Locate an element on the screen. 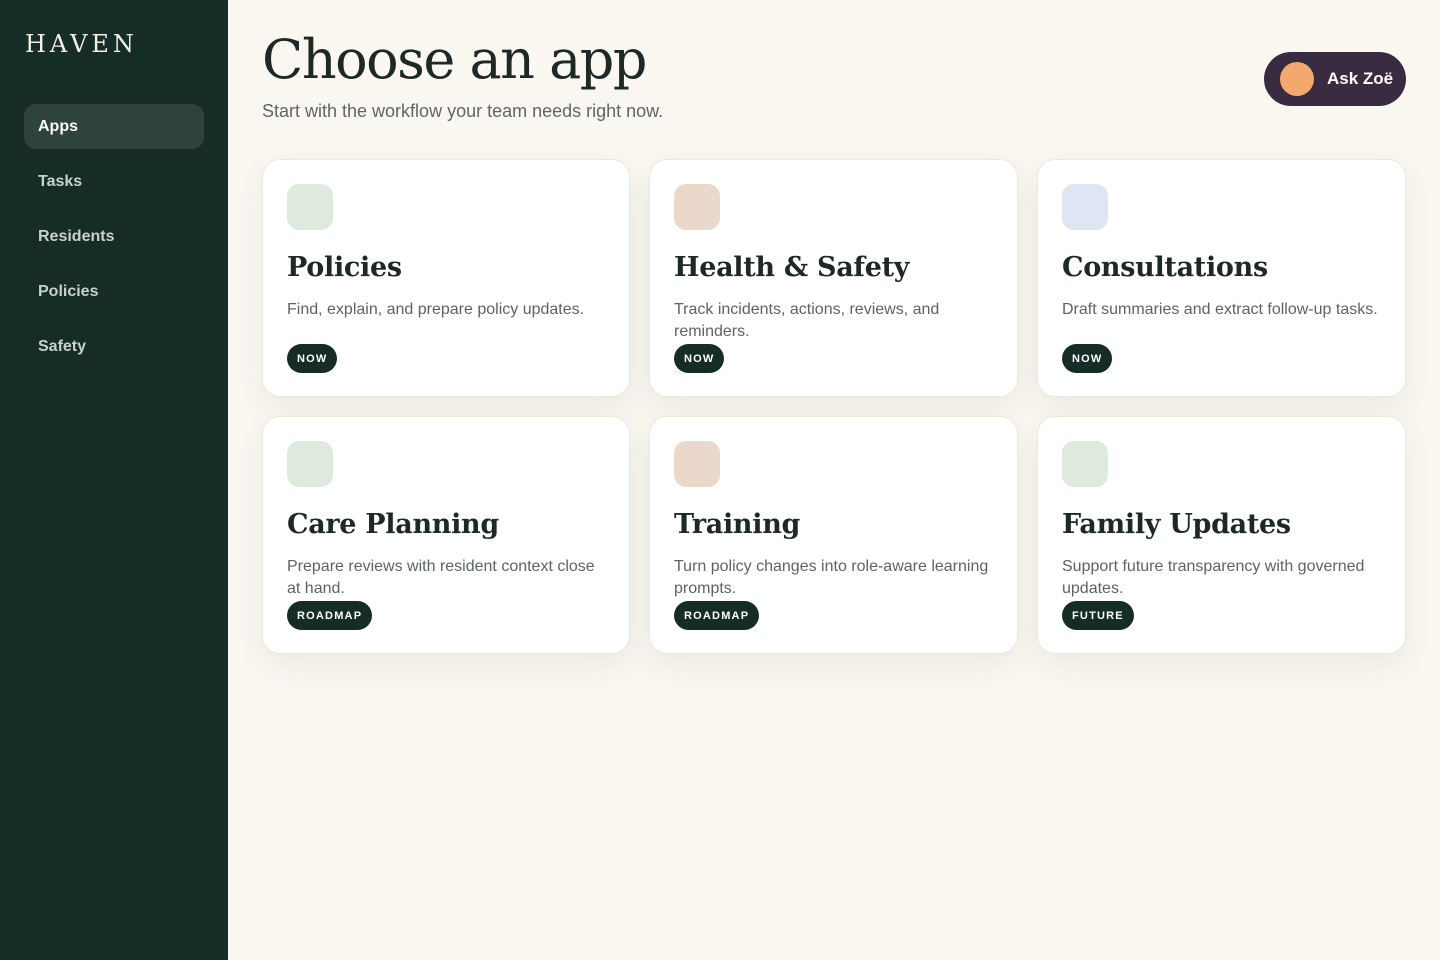  card-title: Consultations is located at coordinates (1165, 267).